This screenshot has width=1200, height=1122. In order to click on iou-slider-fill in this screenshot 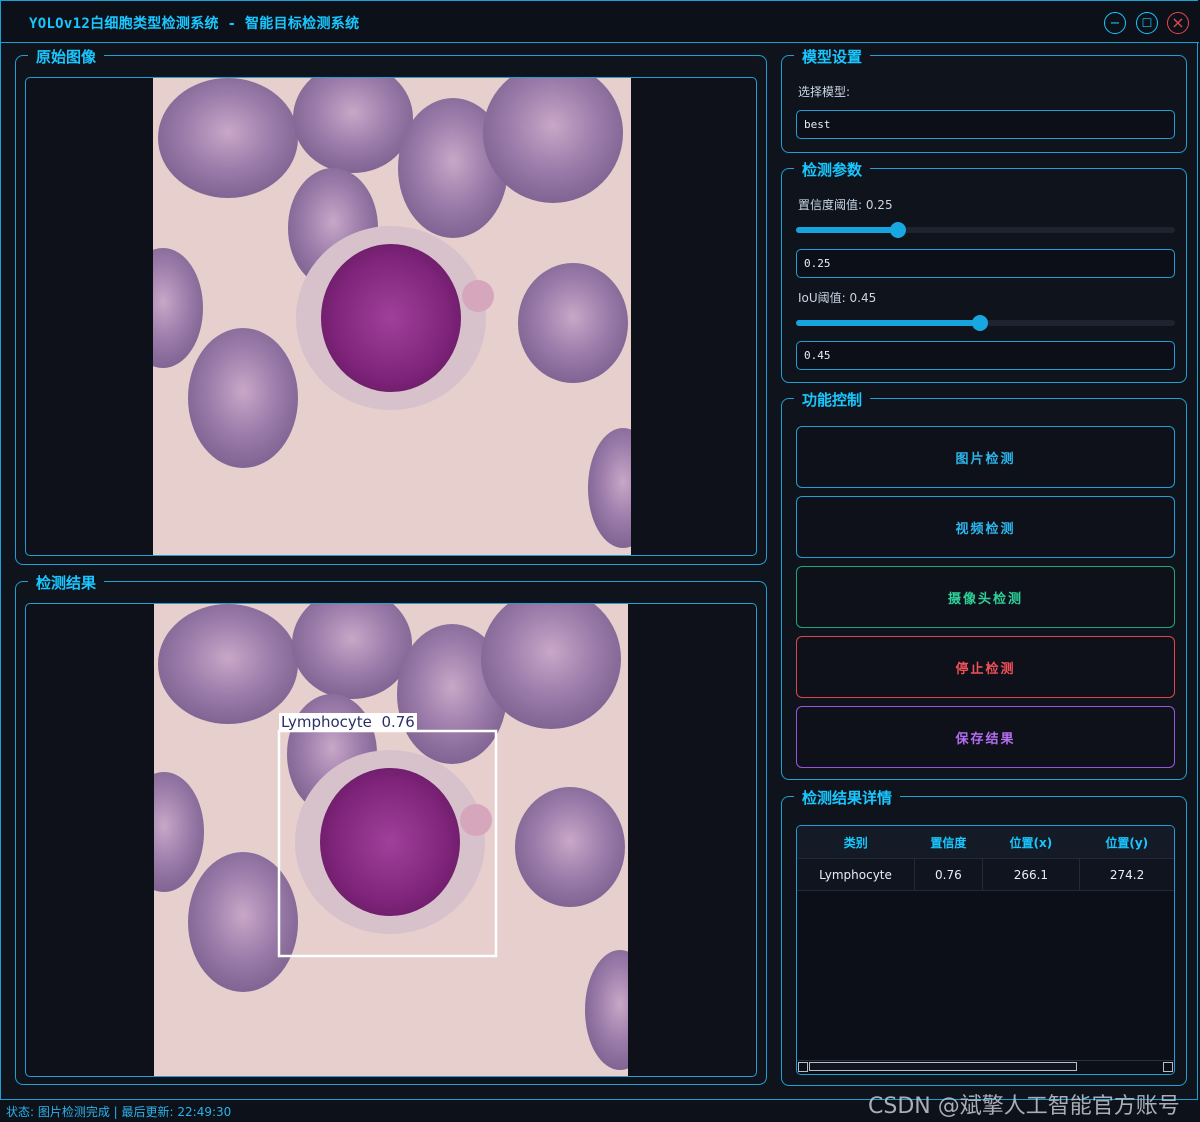, I will do `click(888, 323)`.